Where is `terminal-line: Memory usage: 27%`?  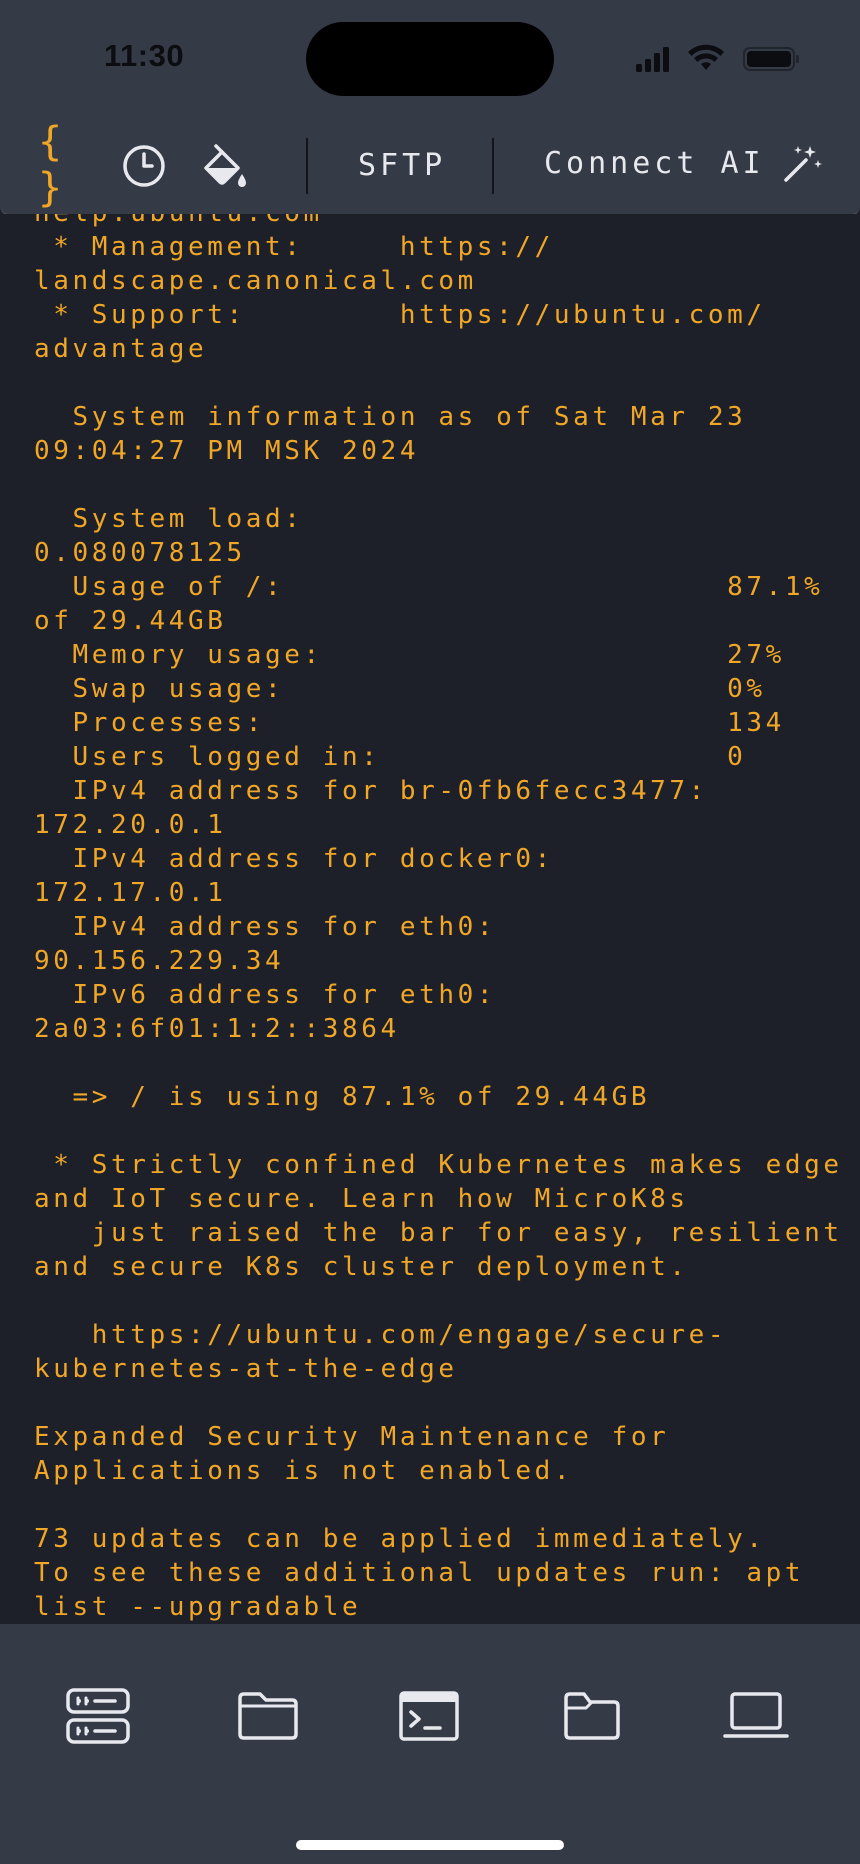
terminal-line: Memory usage: 27% is located at coordinates (409, 655).